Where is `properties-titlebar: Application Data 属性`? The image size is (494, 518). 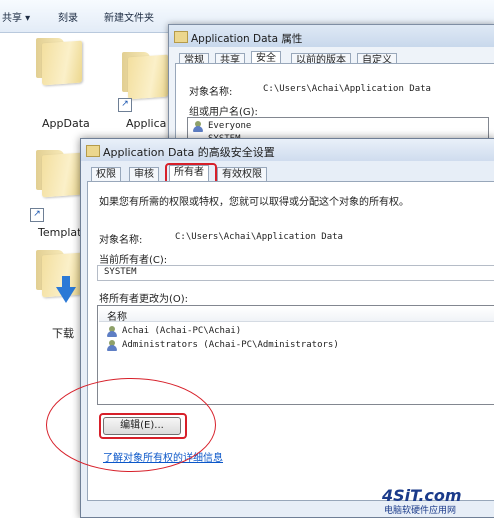
properties-titlebar: Application Data 属性 is located at coordinates (331, 36).